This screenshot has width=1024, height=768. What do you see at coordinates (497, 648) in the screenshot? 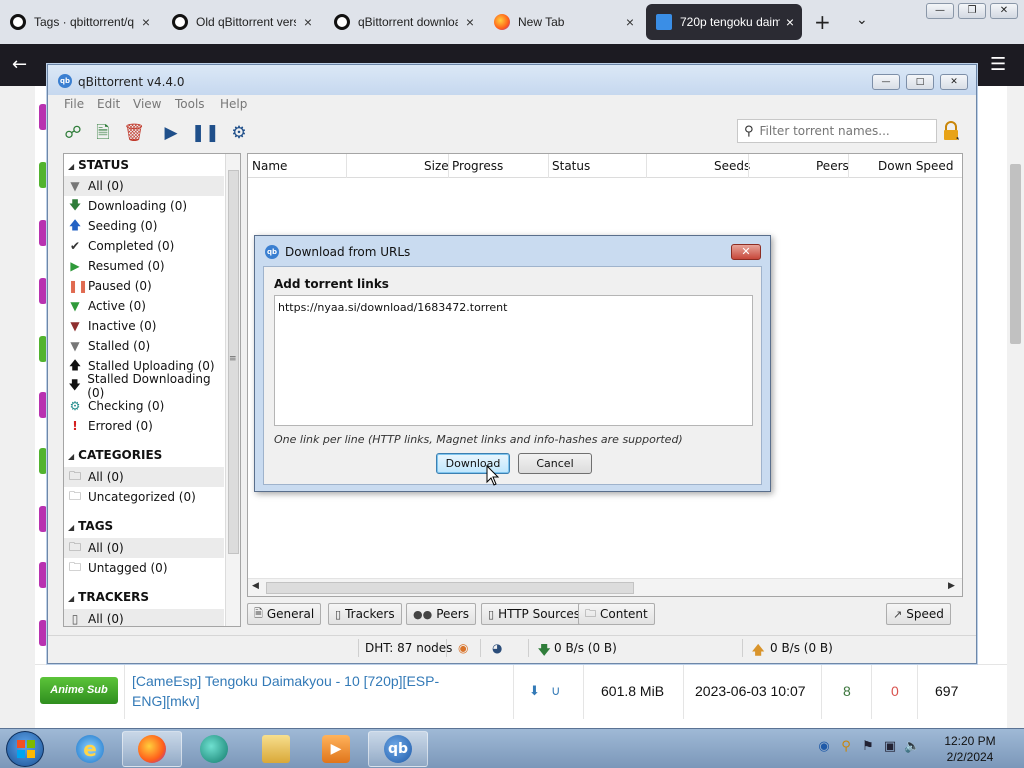
I see `speed-limit-icon: ◕` at bounding box center [497, 648].